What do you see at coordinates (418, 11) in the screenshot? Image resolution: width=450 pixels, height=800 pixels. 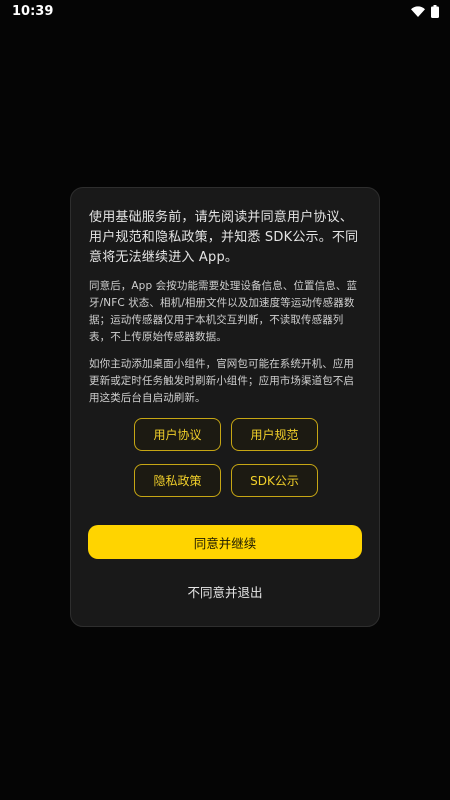 I see `wifi-icon` at bounding box center [418, 11].